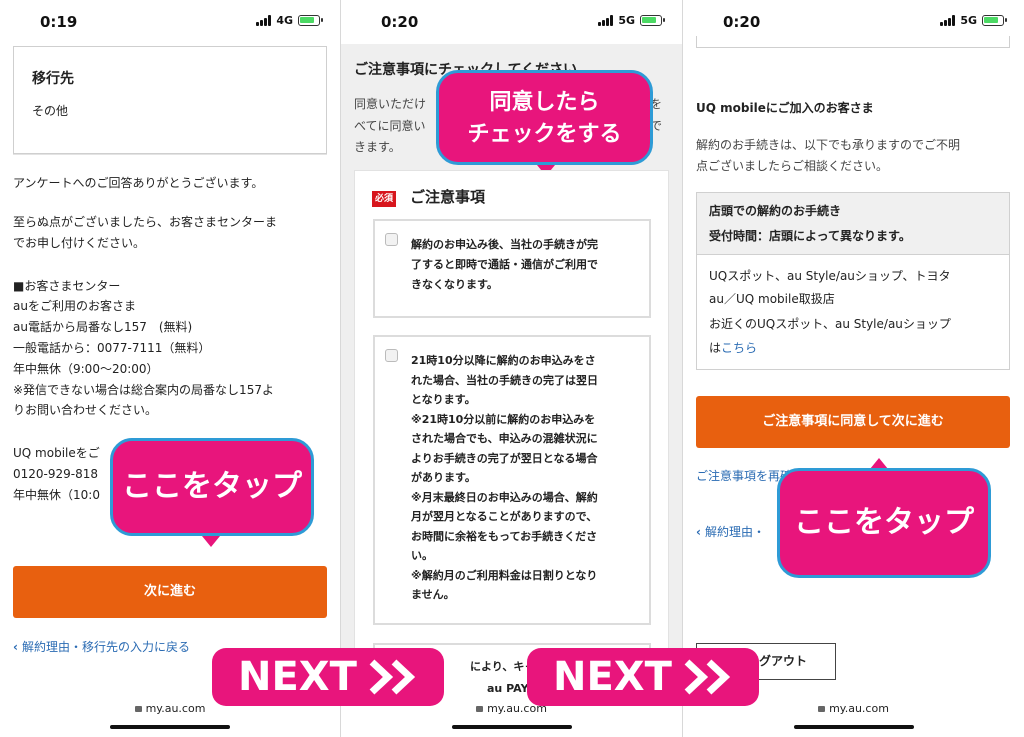 This screenshot has height=737, width=1024. I want to click on text-line: auをご利用のお客さま, so click(74, 306).